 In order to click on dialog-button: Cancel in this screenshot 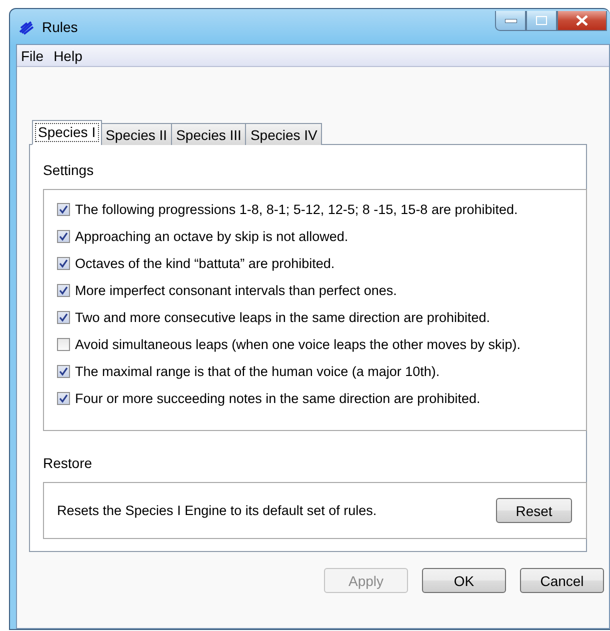, I will do `click(562, 580)`.